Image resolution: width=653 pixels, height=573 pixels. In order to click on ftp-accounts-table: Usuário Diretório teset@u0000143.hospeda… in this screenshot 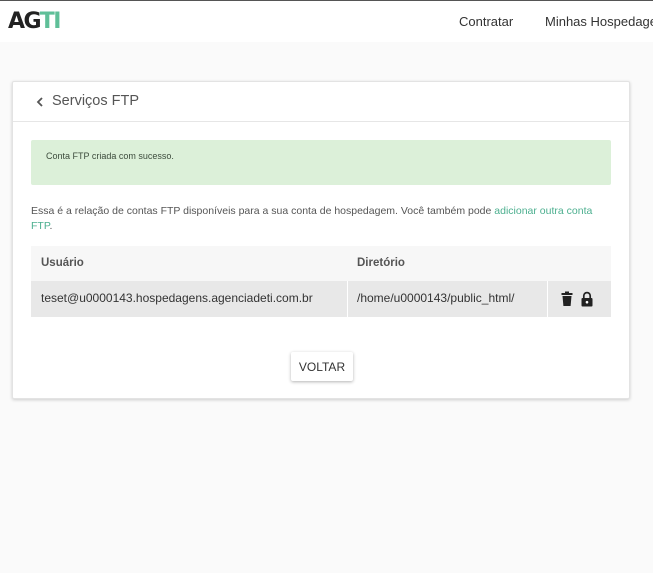, I will do `click(321, 282)`.